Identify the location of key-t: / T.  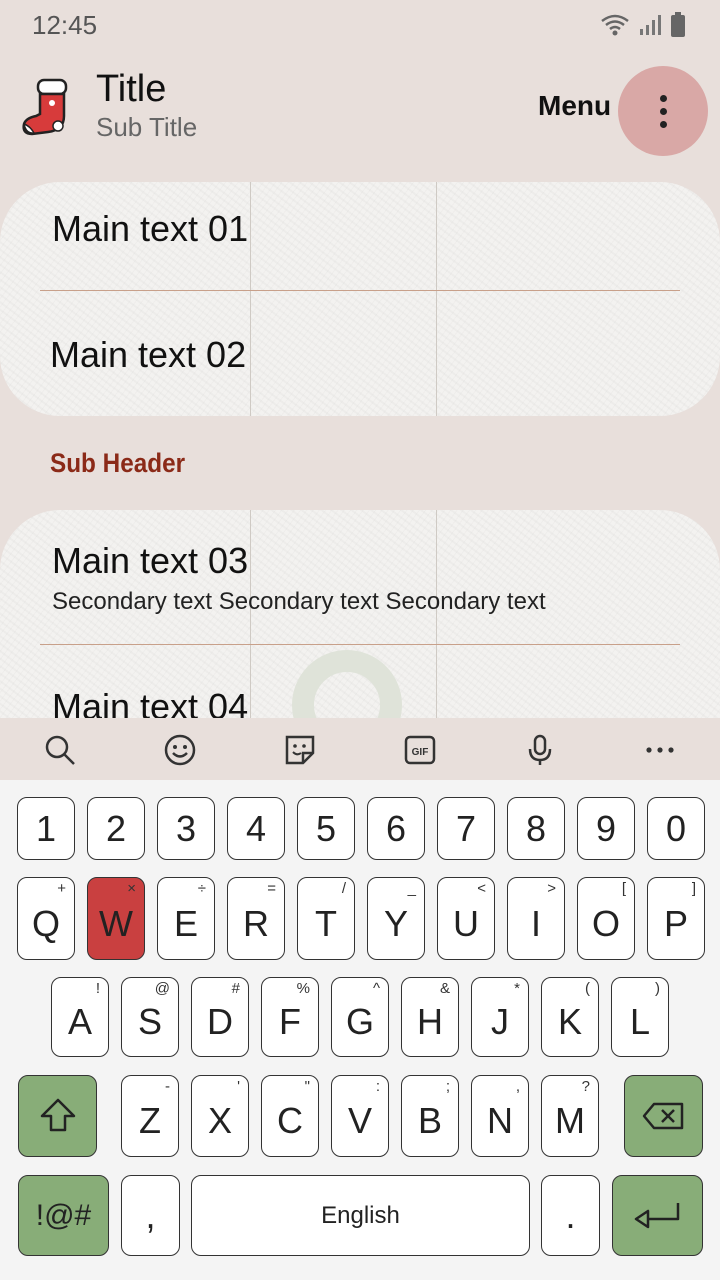
(326, 918).